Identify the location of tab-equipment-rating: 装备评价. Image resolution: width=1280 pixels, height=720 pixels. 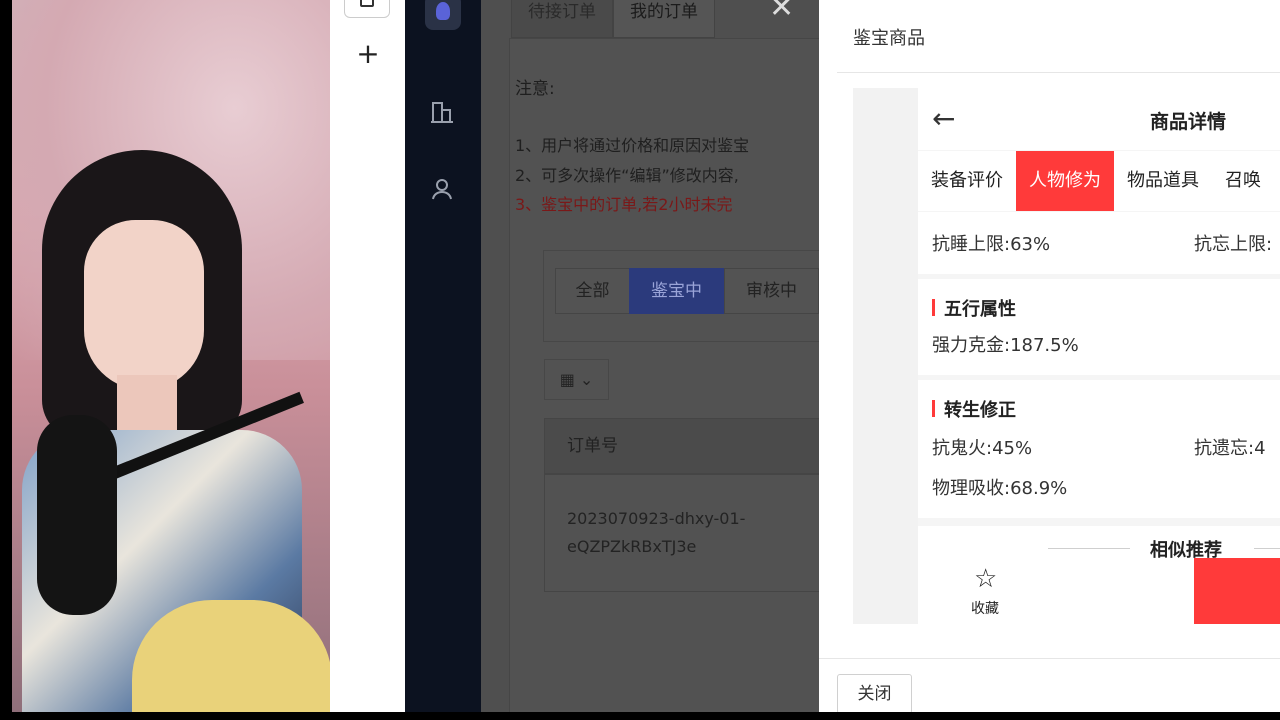
(967, 181).